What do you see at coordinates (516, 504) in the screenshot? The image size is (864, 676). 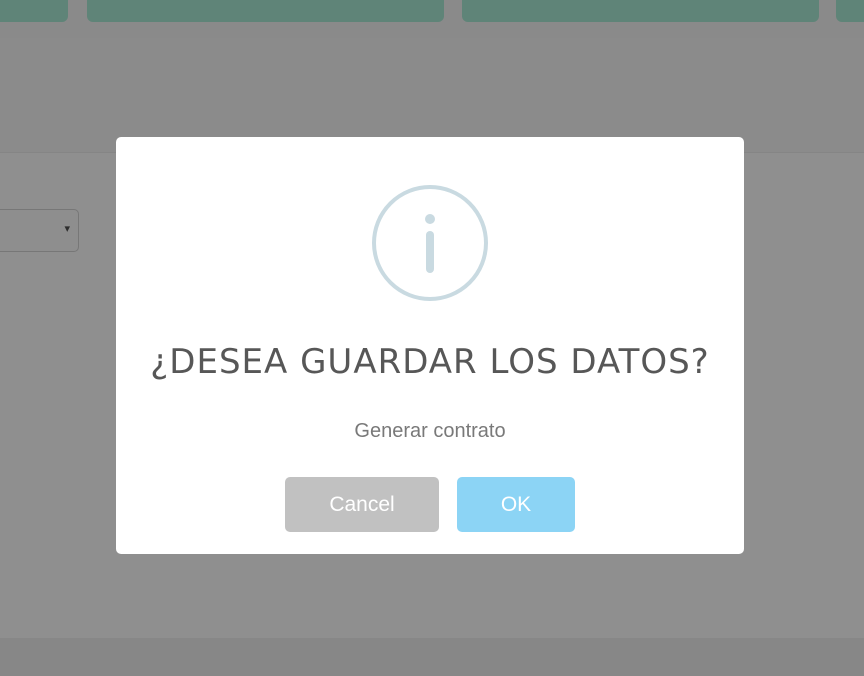 I see `ok-button: OK` at bounding box center [516, 504].